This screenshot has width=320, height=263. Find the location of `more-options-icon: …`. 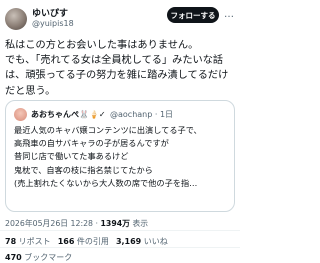

more-options-icon: … is located at coordinates (229, 15).